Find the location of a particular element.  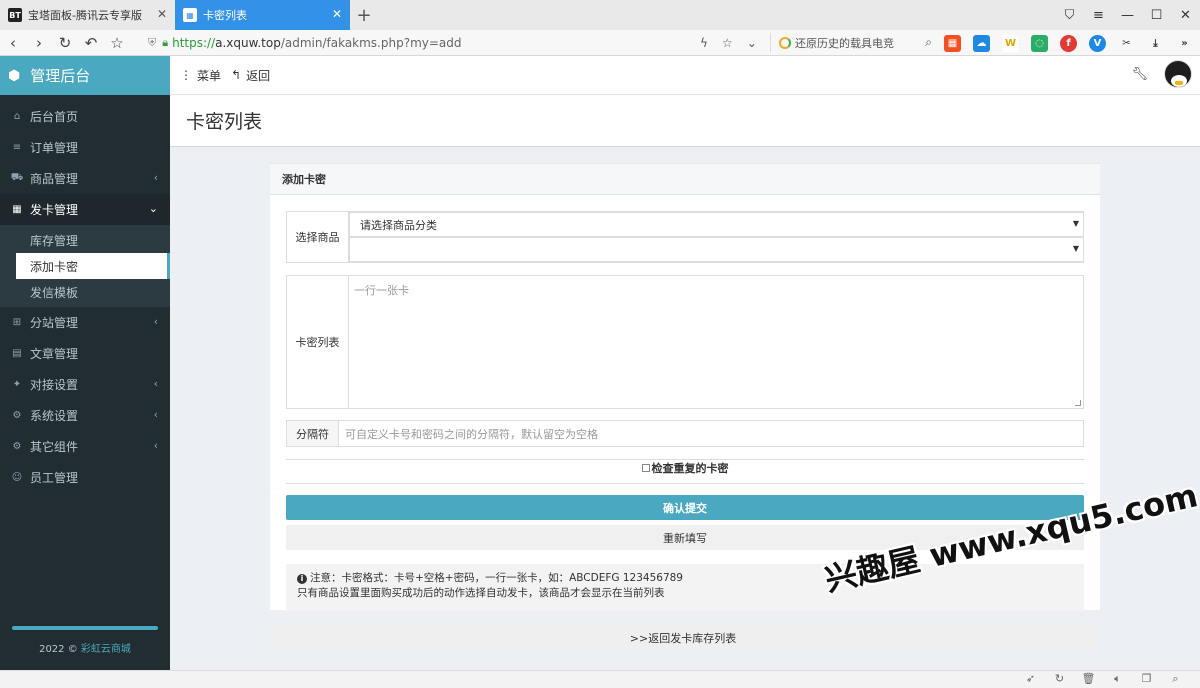

sidebar-item-label: 商品管理 is located at coordinates (54, 179).